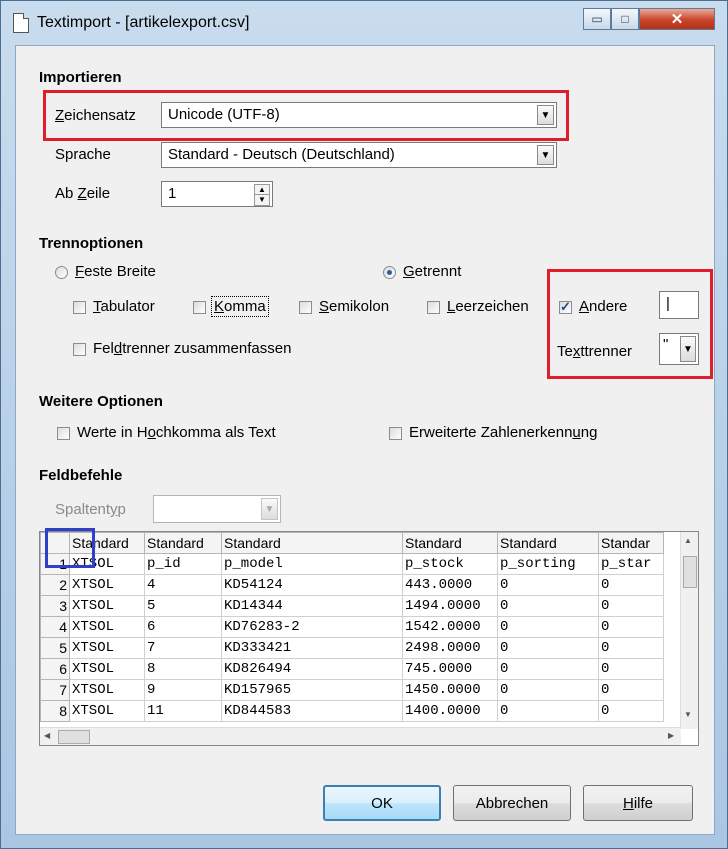  What do you see at coordinates (79, 349) in the screenshot?
I see `merge-delimiters-checkbox` at bounding box center [79, 349].